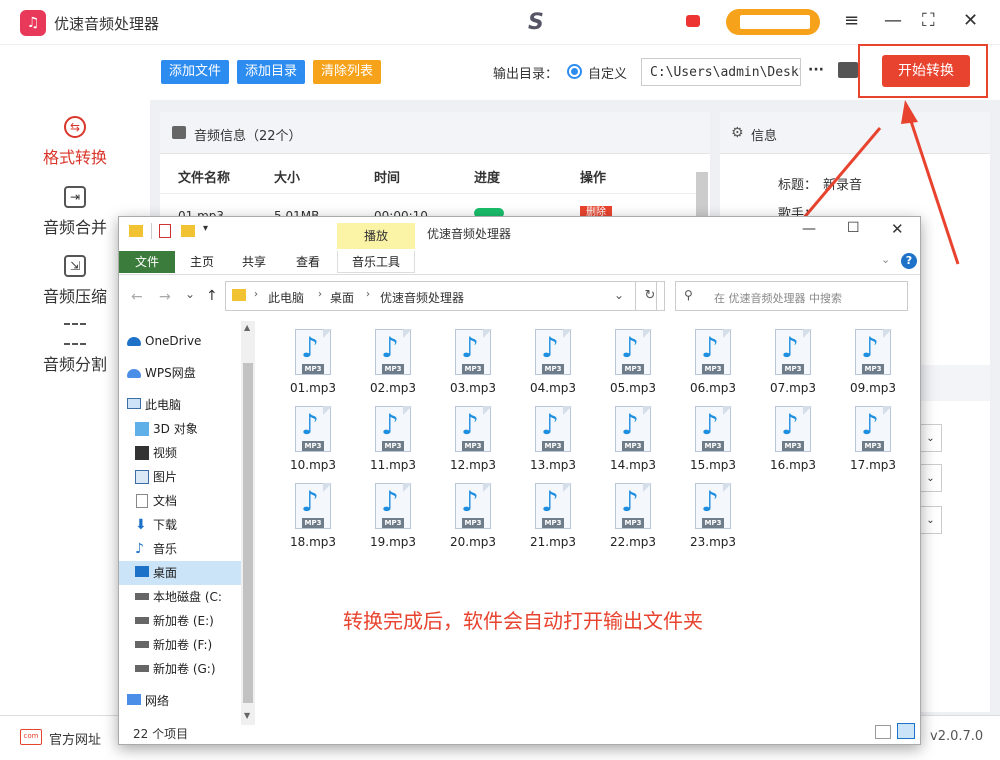  Describe the element at coordinates (180, 405) in the screenshot. I see `nav-this-pc: 此电脑` at that location.